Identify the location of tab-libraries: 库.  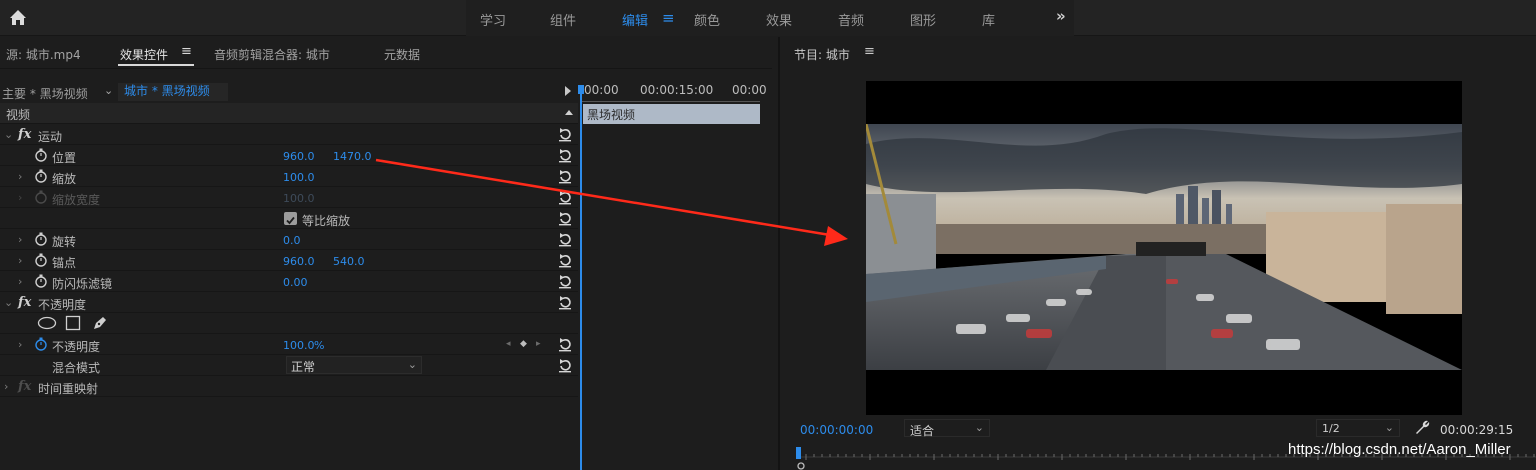
(988, 19).